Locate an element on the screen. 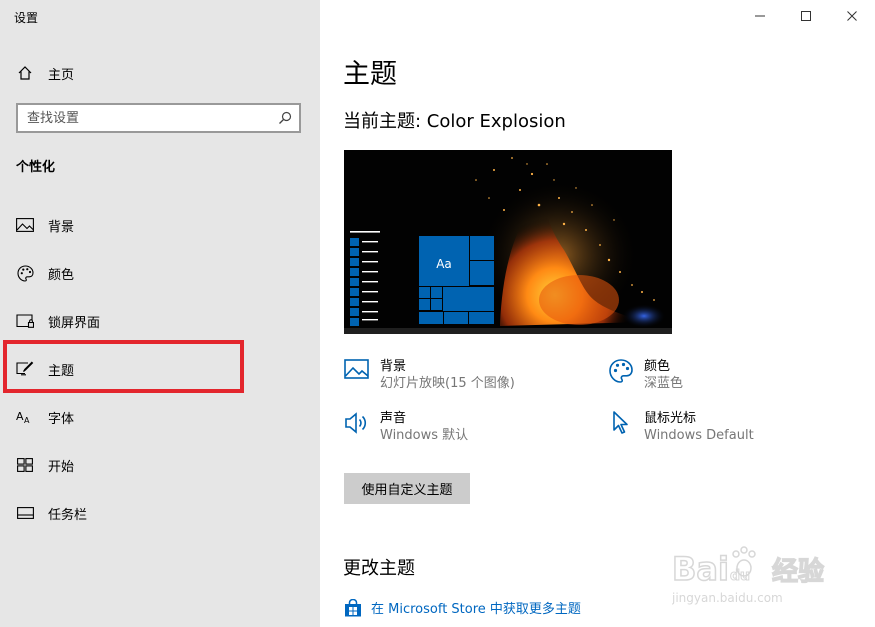 The height and width of the screenshot is (627, 875). baidu-watermark: Bai du 经验 jingyan.baidu.com is located at coordinates (751, 573).